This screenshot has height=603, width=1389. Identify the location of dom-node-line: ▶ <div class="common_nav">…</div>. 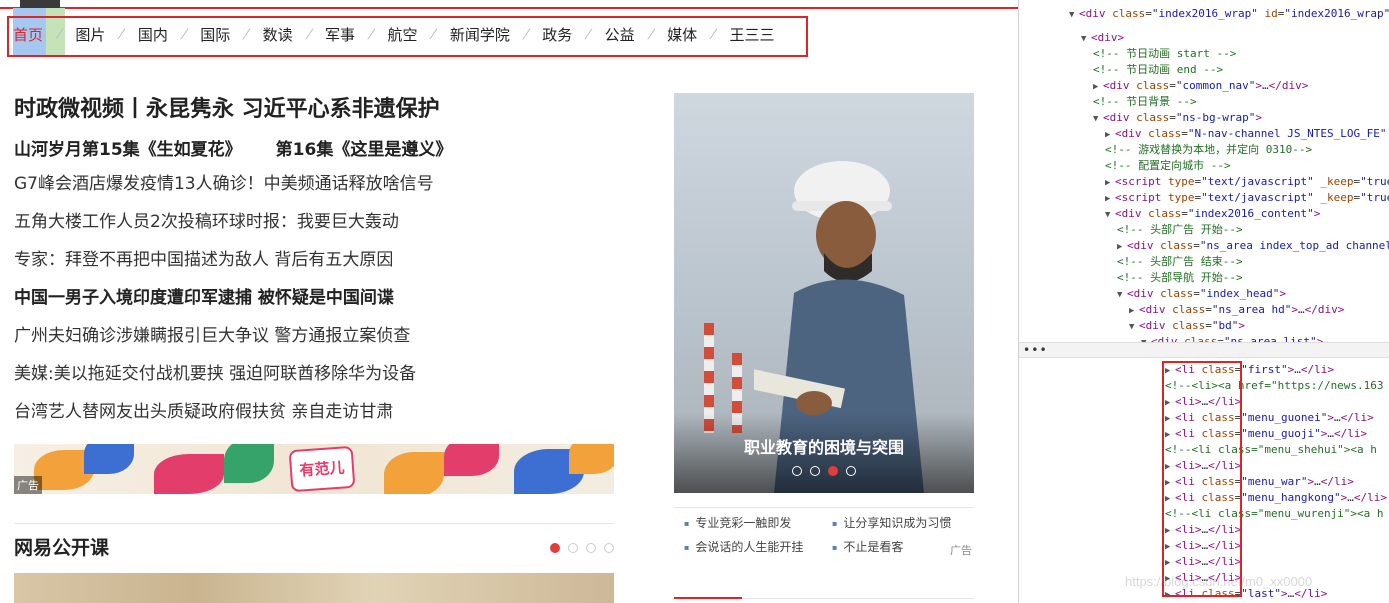
(1200, 86).